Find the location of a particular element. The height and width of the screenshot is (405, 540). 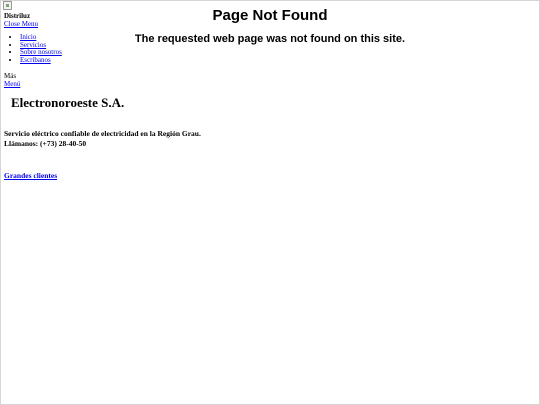

clients-link: Grandes clientes is located at coordinates (30, 175).